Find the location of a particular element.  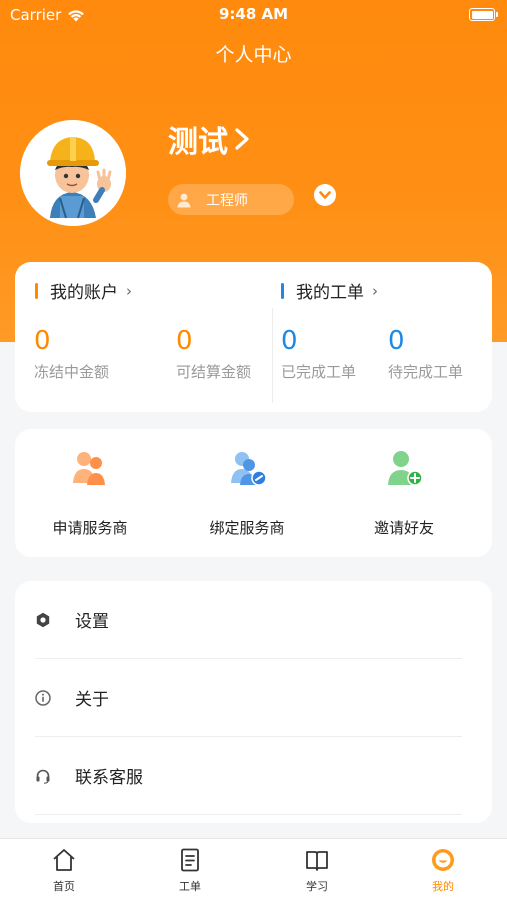

menu-item-settings: 设置 is located at coordinates (248, 620).